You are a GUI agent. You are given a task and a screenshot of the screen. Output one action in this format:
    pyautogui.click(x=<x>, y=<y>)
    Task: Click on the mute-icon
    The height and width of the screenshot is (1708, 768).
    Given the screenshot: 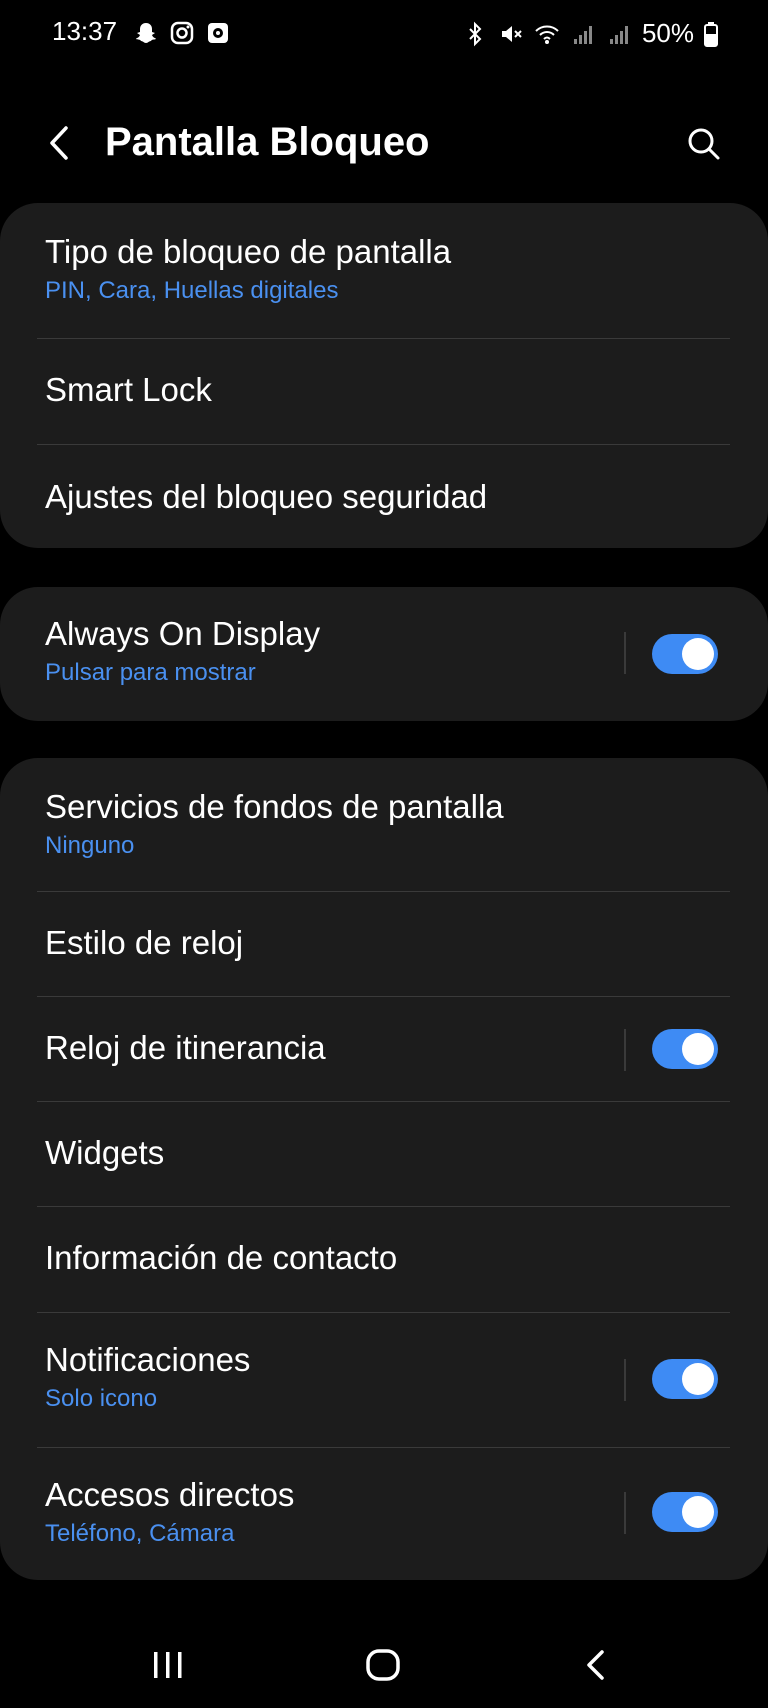 What is the action you would take?
    pyautogui.click(x=511, y=33)
    